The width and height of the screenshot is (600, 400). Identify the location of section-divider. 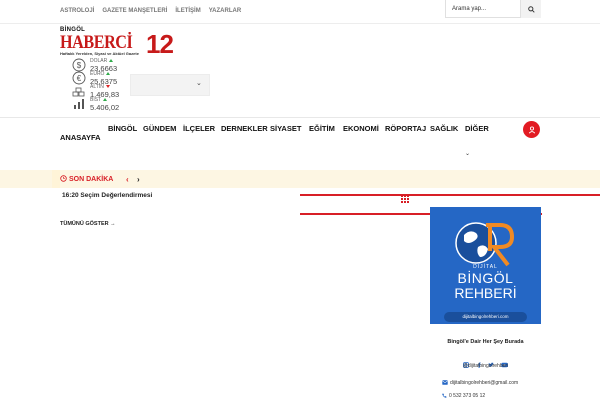
(450, 195).